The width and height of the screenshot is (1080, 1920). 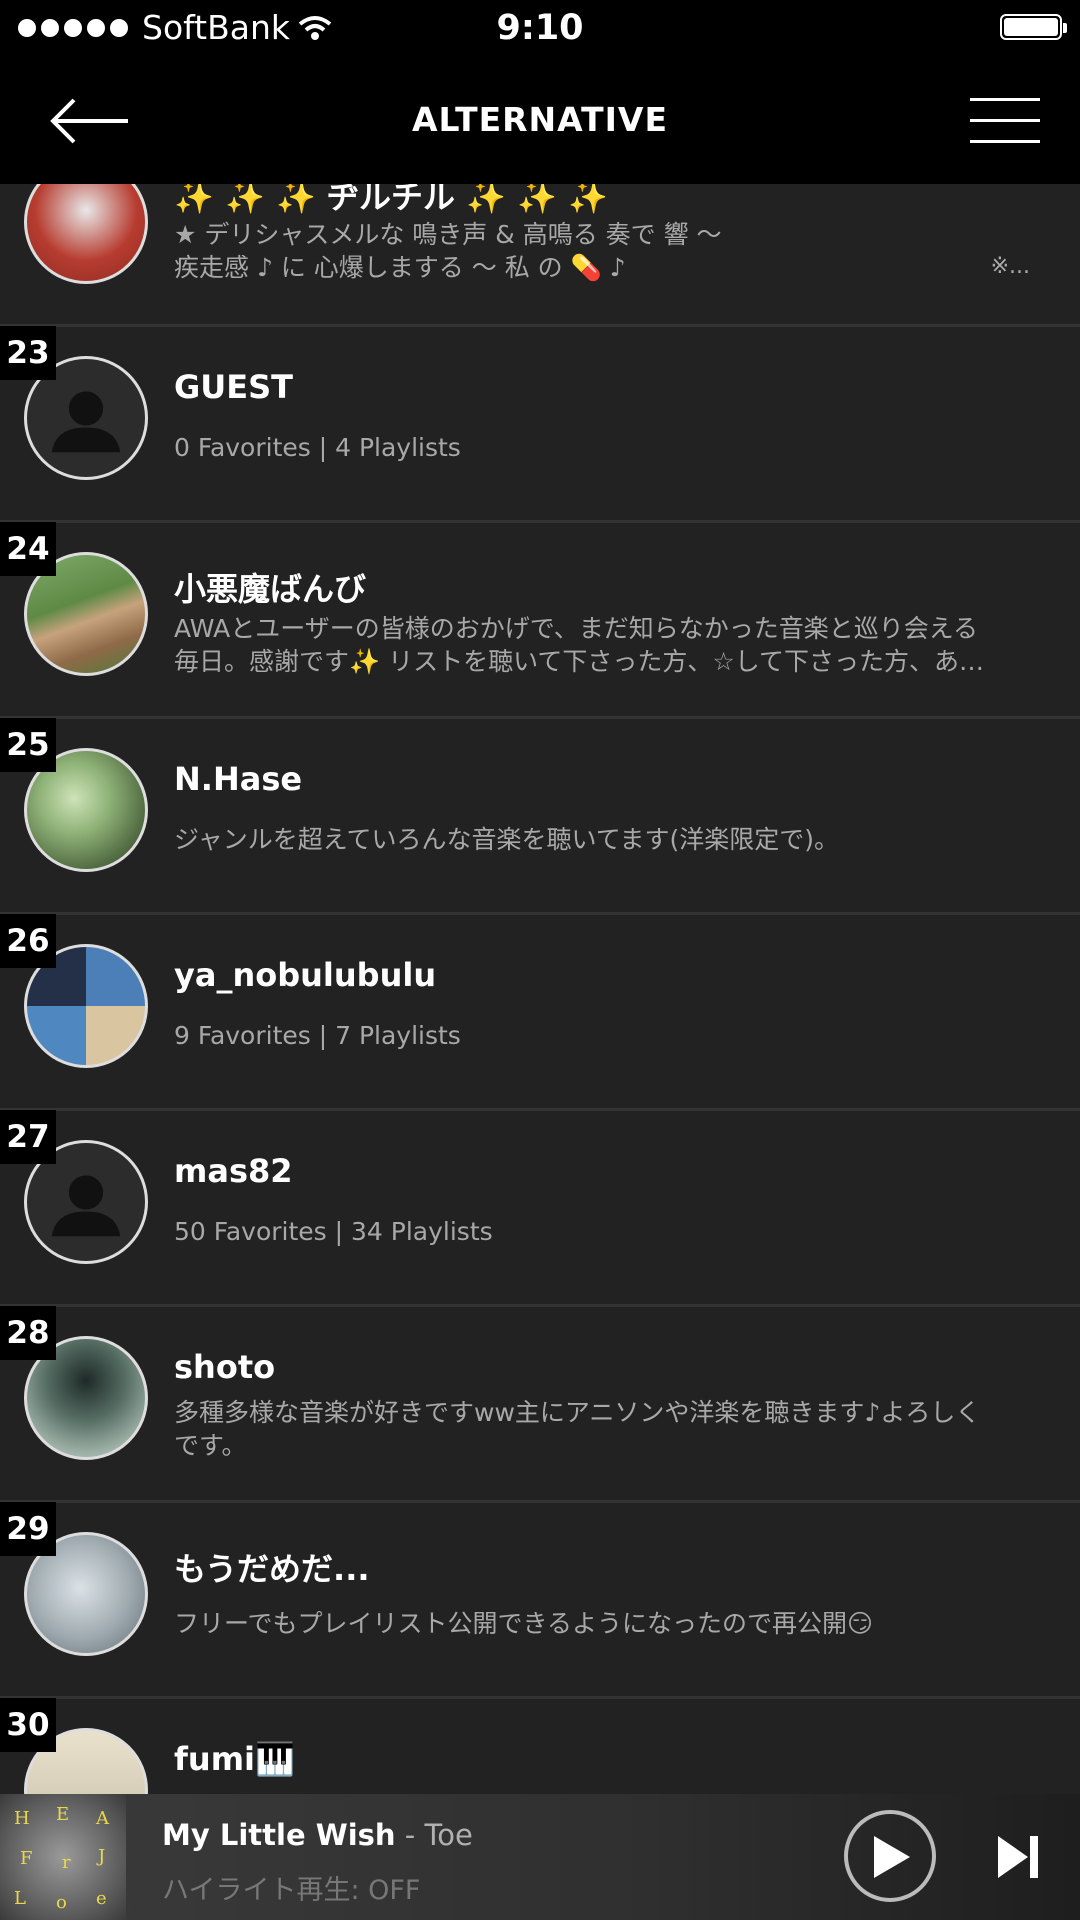 I want to click on user-description: 多種多様な音楽が好きですww主にアニソンや洋楽を聴きます♪よろしく です。, so click(x=577, y=1429).